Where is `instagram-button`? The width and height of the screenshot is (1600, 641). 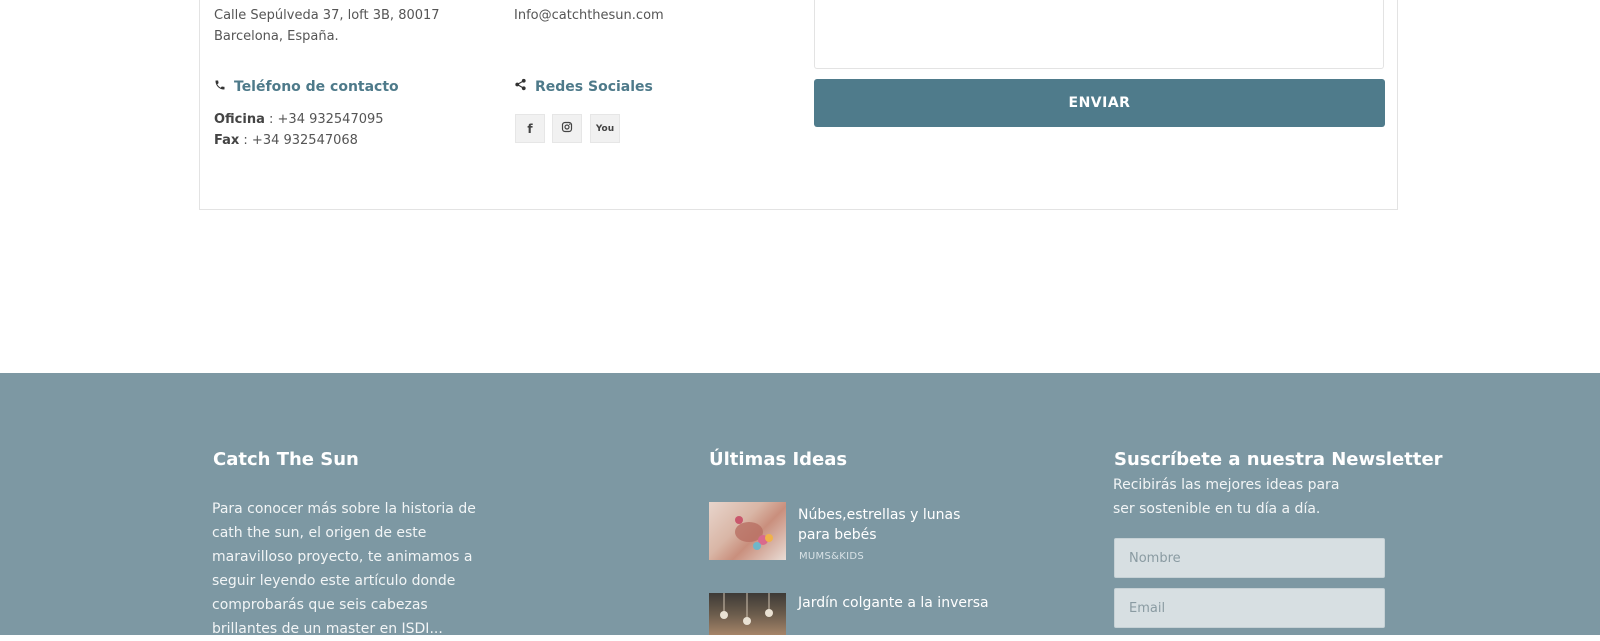
instagram-button is located at coordinates (567, 128).